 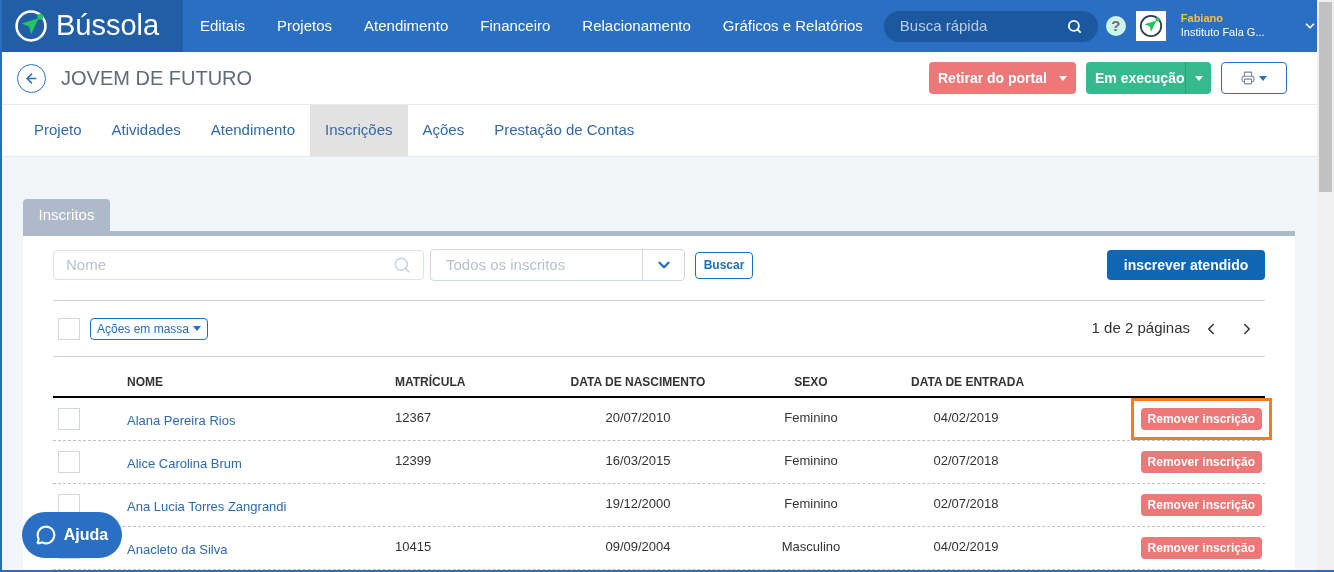 I want to click on nav-link: Gráficos e Relatórios, so click(x=792, y=26).